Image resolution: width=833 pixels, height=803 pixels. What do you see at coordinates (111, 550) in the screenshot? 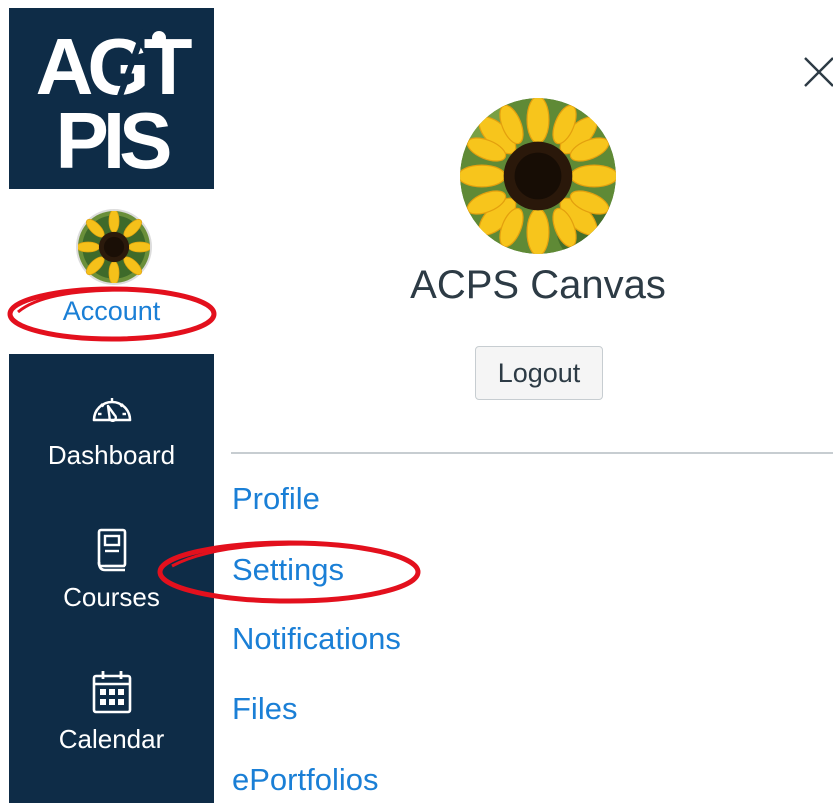
I see `book-icon` at bounding box center [111, 550].